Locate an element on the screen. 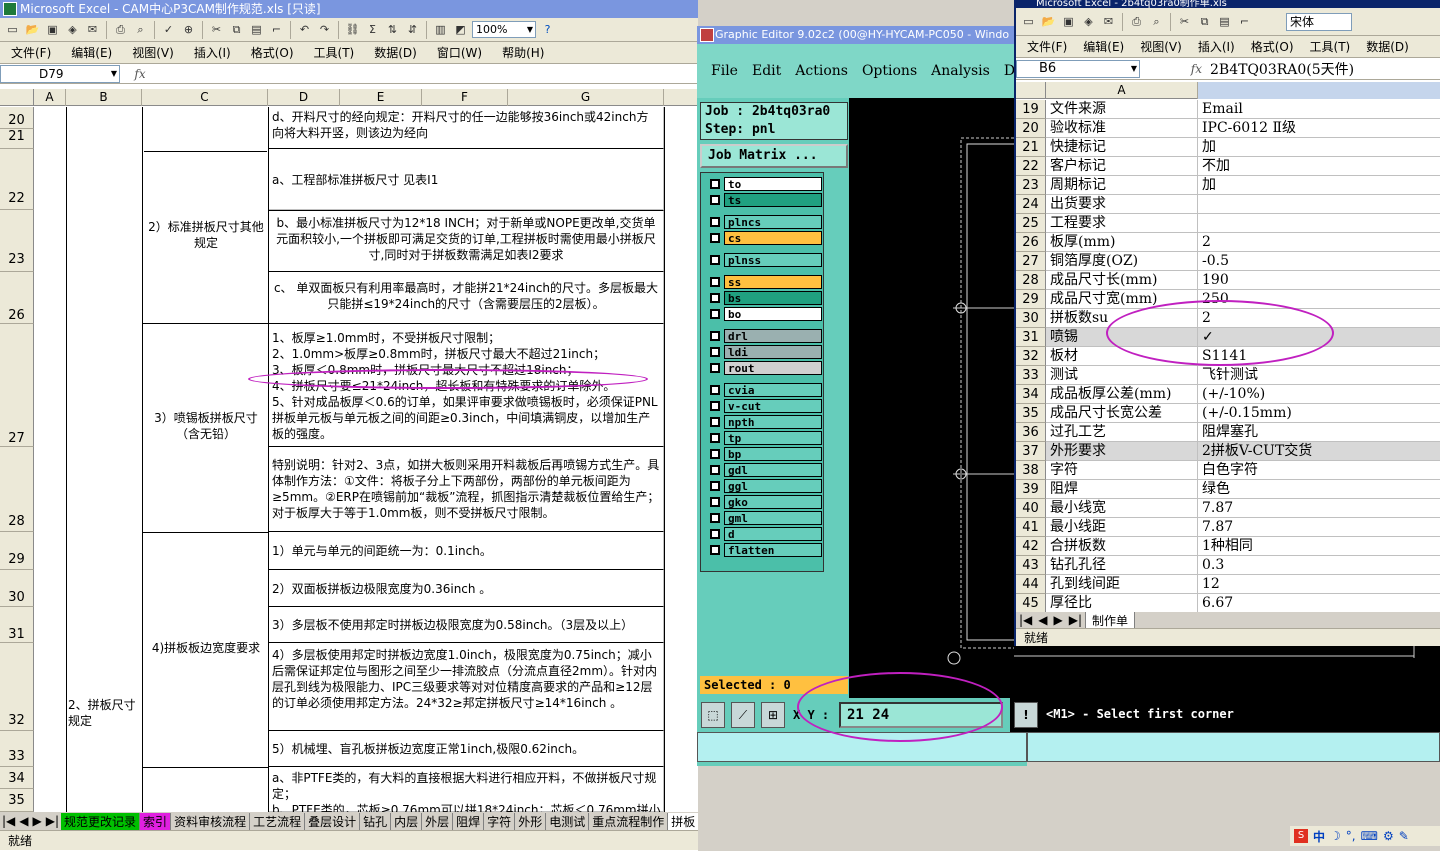 The height and width of the screenshot is (851, 1440). layer-name: gml is located at coordinates (773, 518).